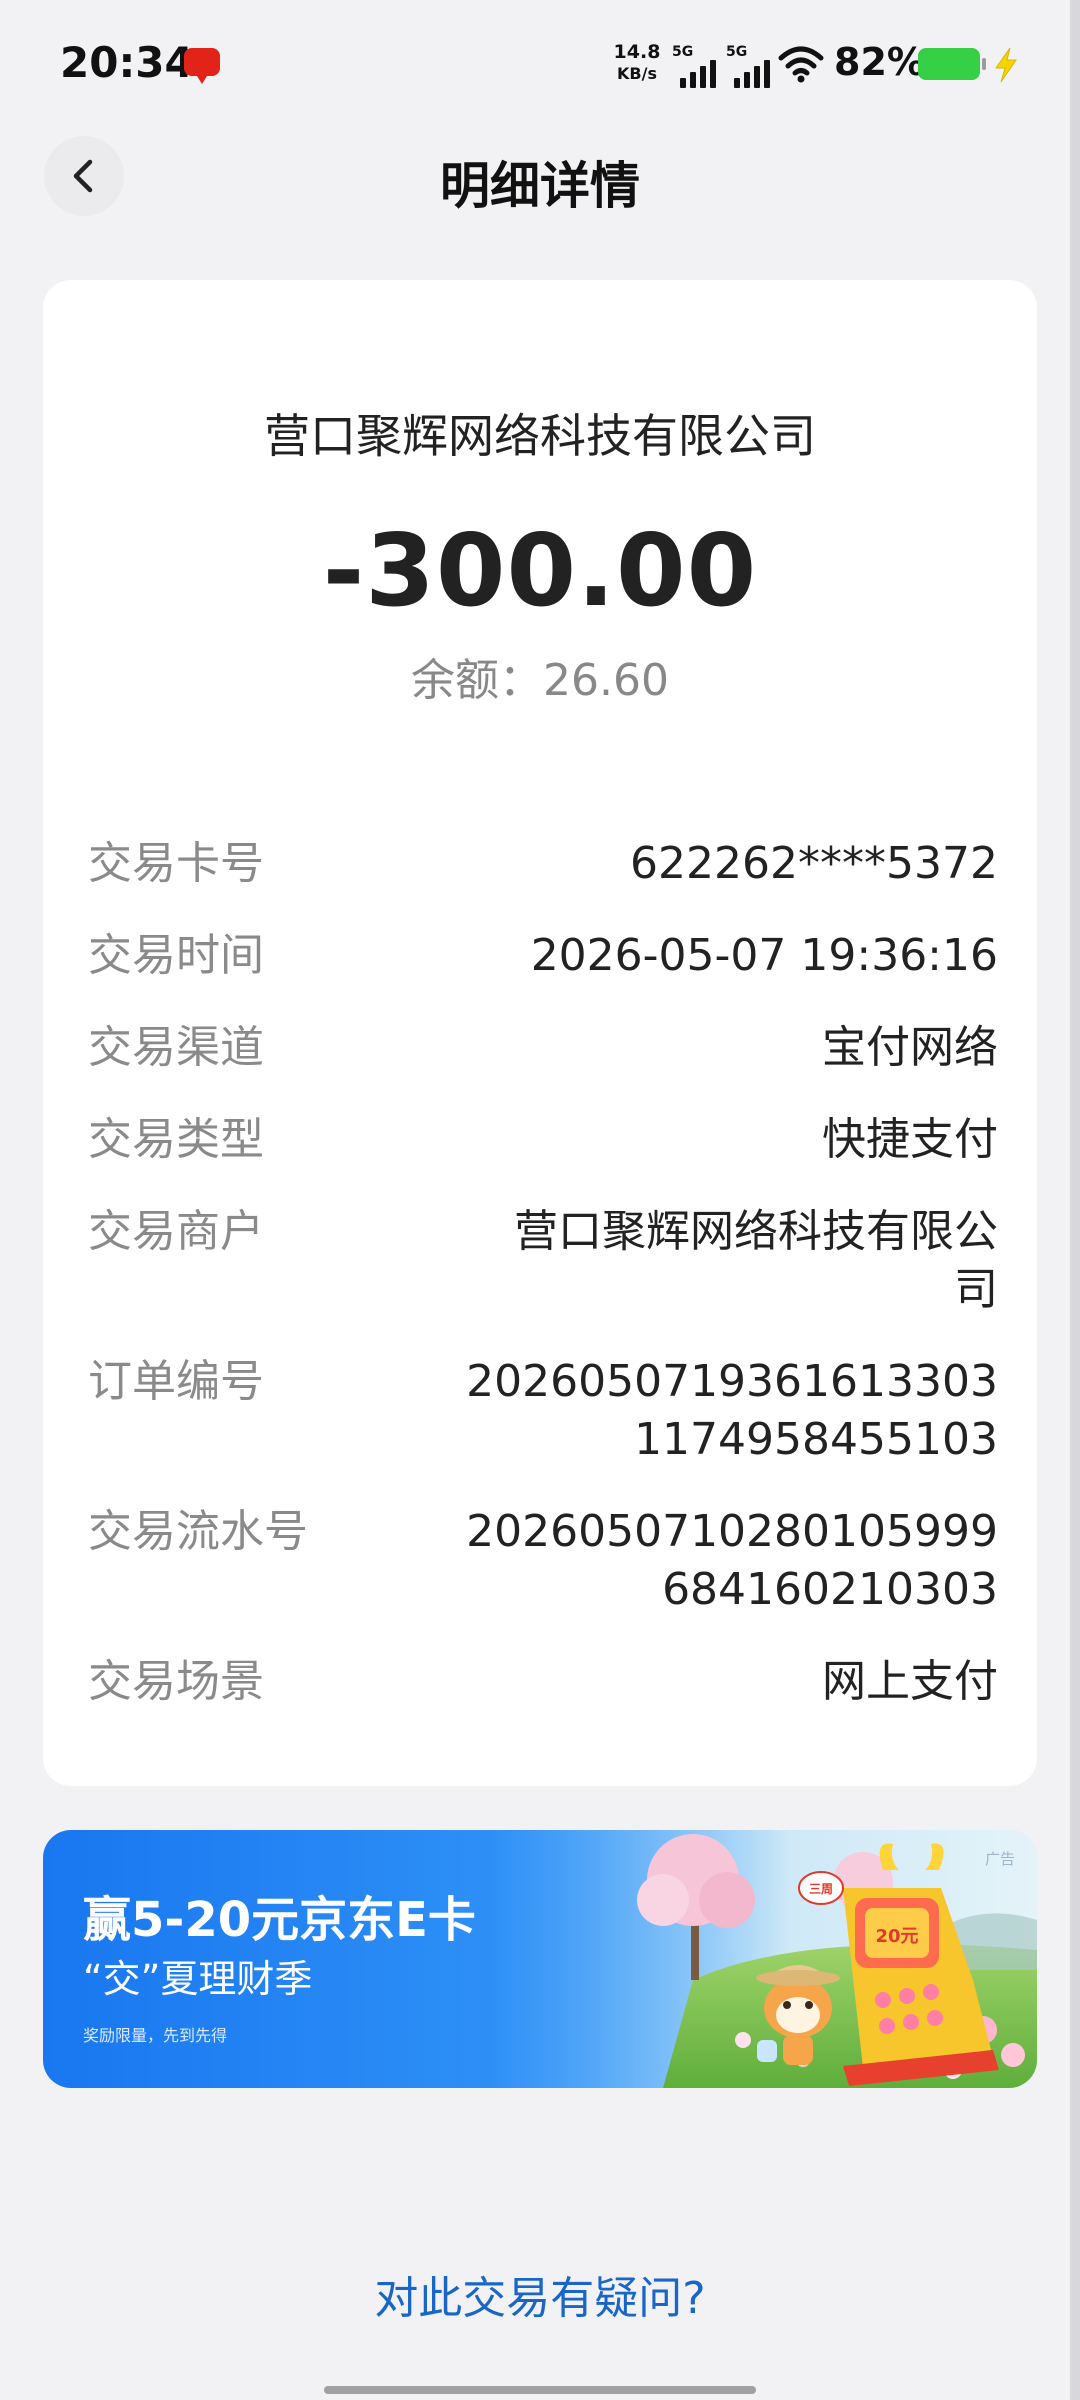 This screenshot has height=2400, width=1080. What do you see at coordinates (202, 66) in the screenshot?
I see `notification-icon` at bounding box center [202, 66].